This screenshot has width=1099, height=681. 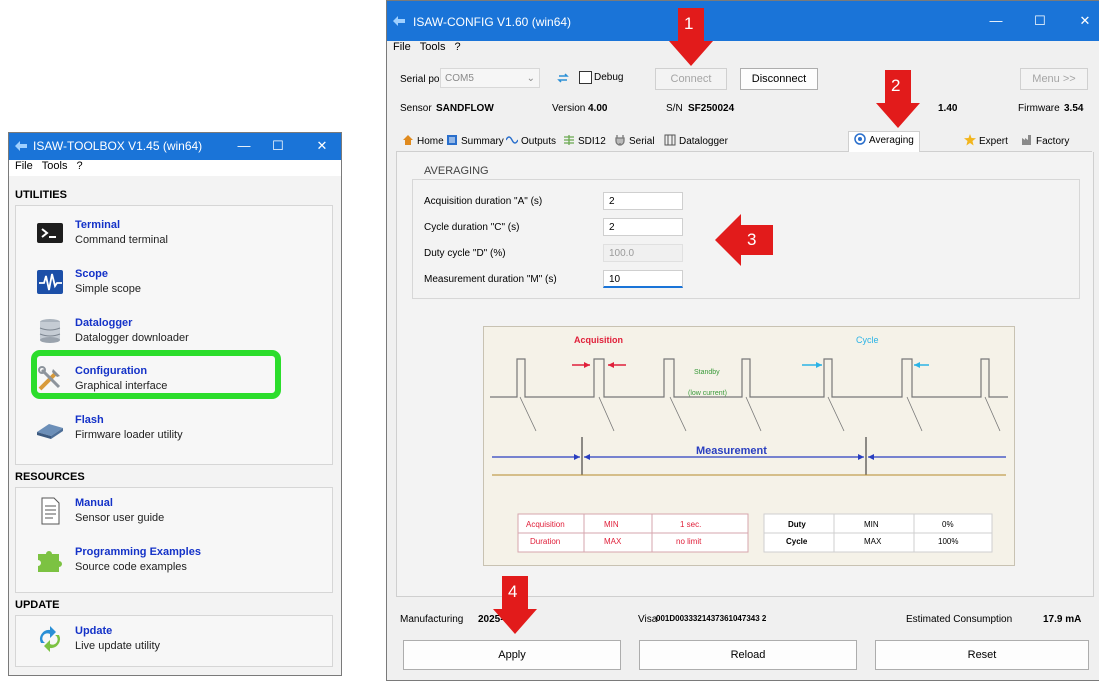 What do you see at coordinates (731, 451) in the screenshot?
I see `measurement-label: Measurement` at bounding box center [731, 451].